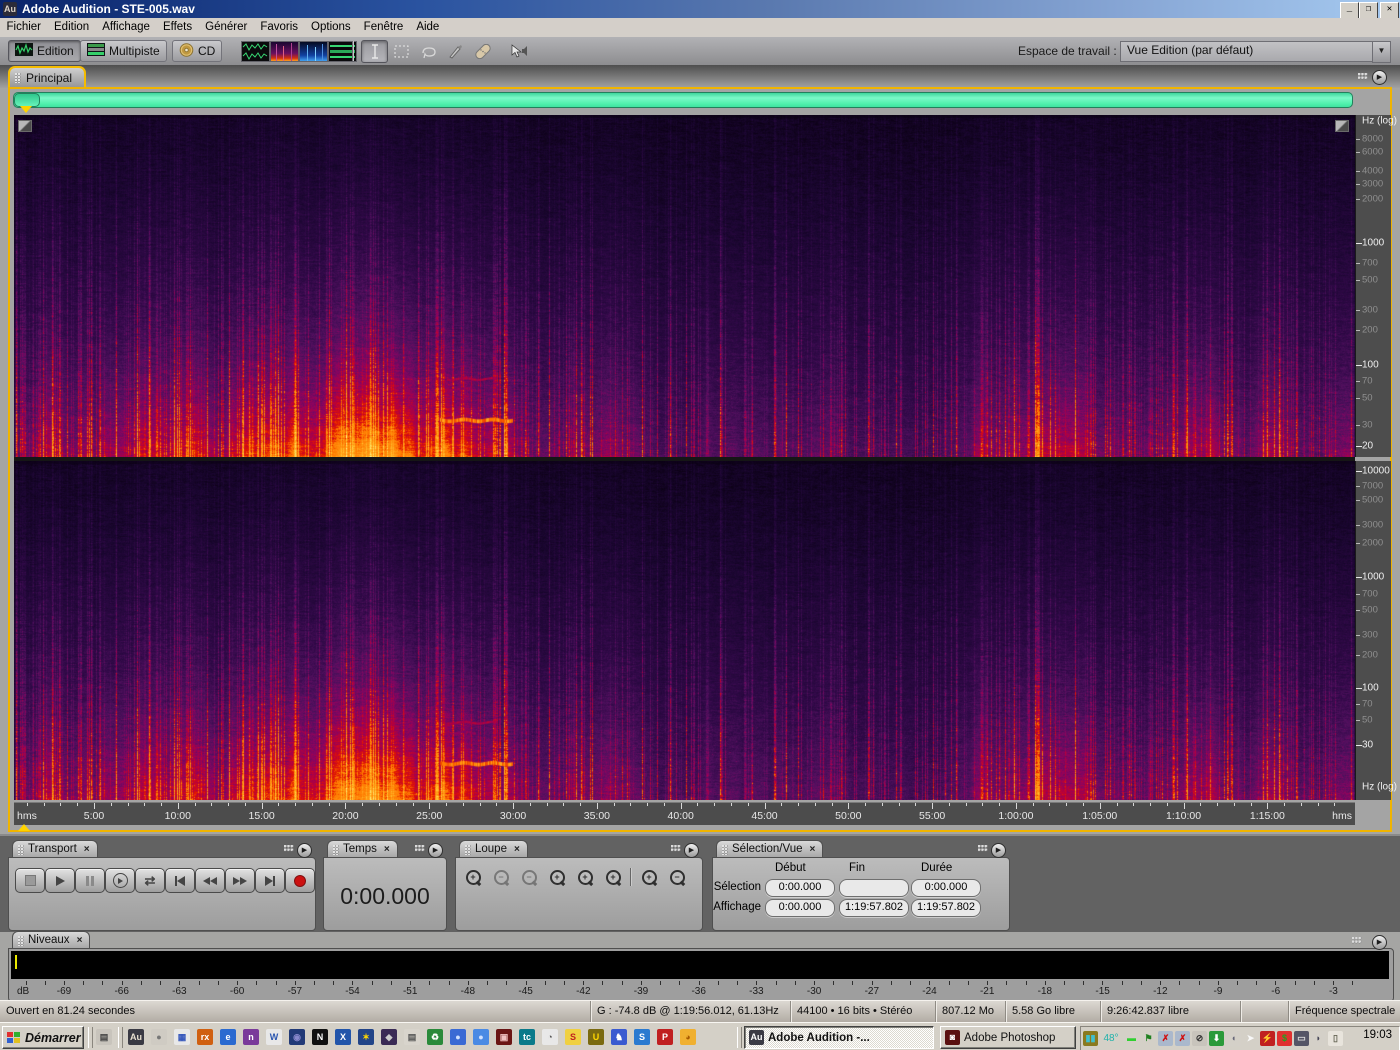  I want to click on panel-menu-button: ▶, so click(1379, 77).